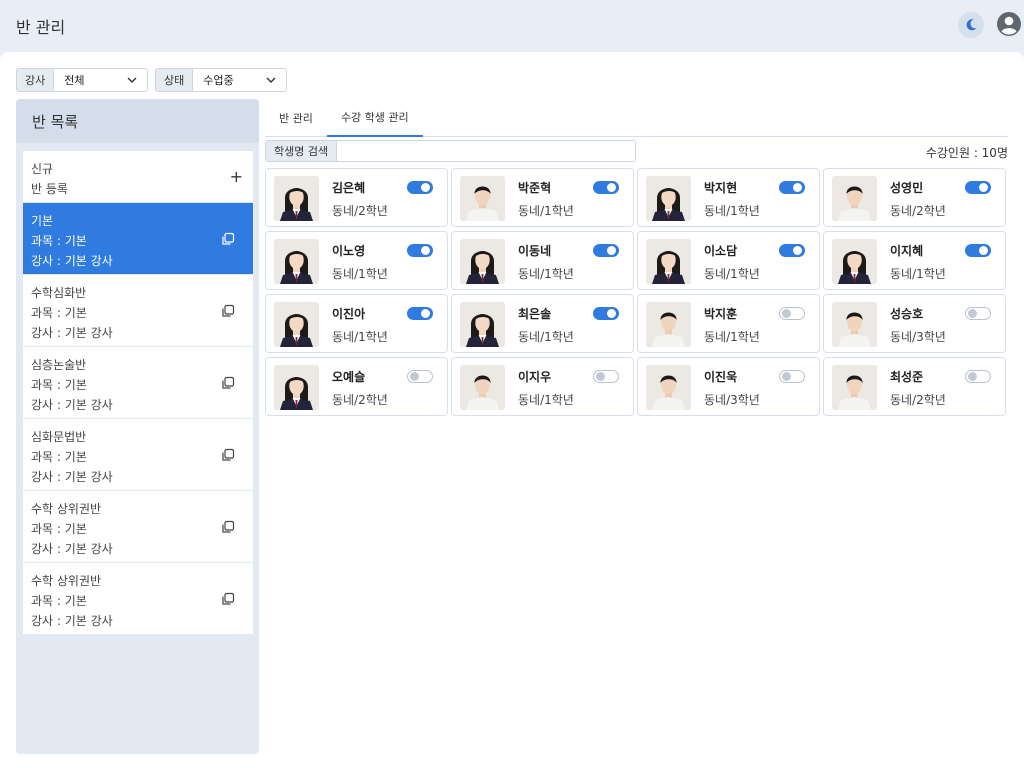 This screenshot has height=768, width=1024. What do you see at coordinates (728, 386) in the screenshot?
I see `student-card: 이진욱 동네/3학년` at bounding box center [728, 386].